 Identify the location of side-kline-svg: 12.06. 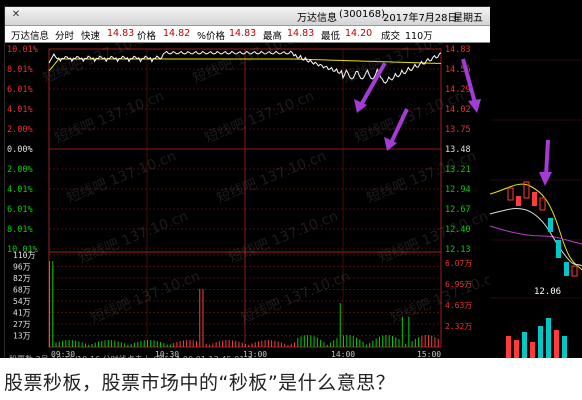
(536, 208).